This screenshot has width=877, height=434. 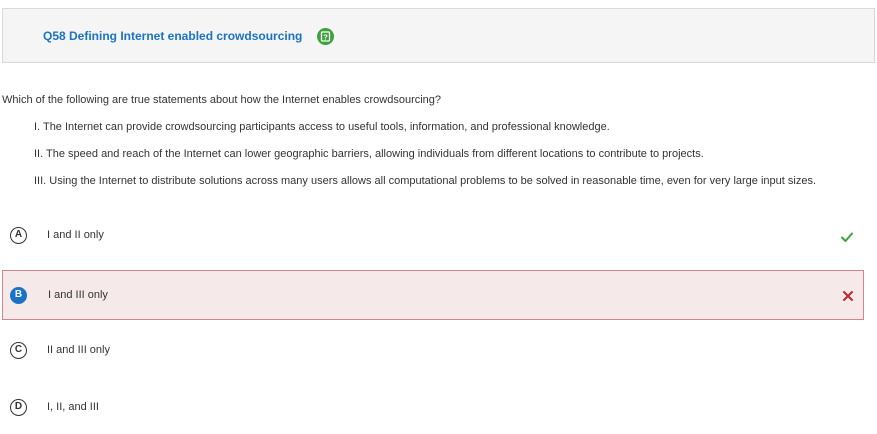 What do you see at coordinates (18, 235) in the screenshot?
I see `choice-letter-a: A` at bounding box center [18, 235].